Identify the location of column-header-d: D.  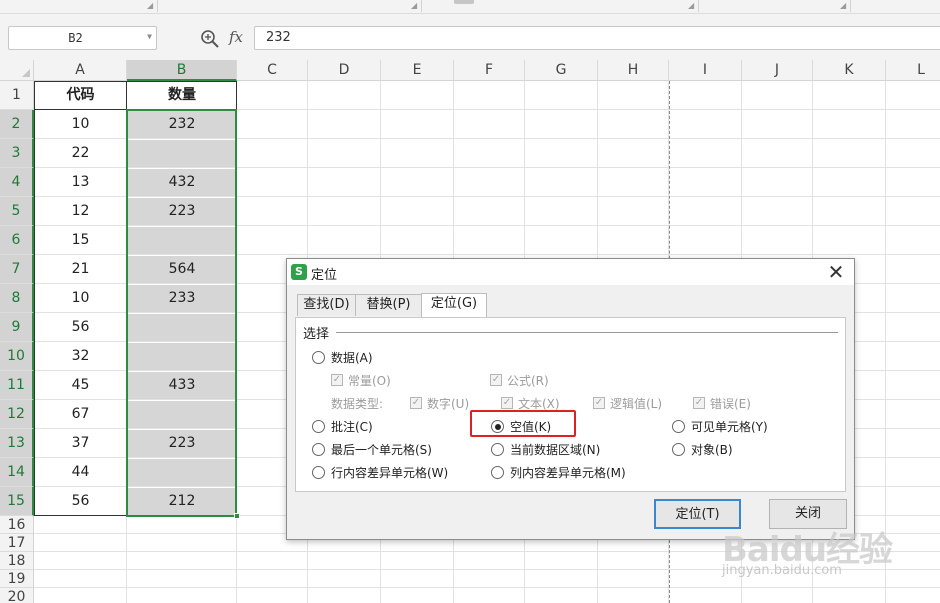
(344, 70).